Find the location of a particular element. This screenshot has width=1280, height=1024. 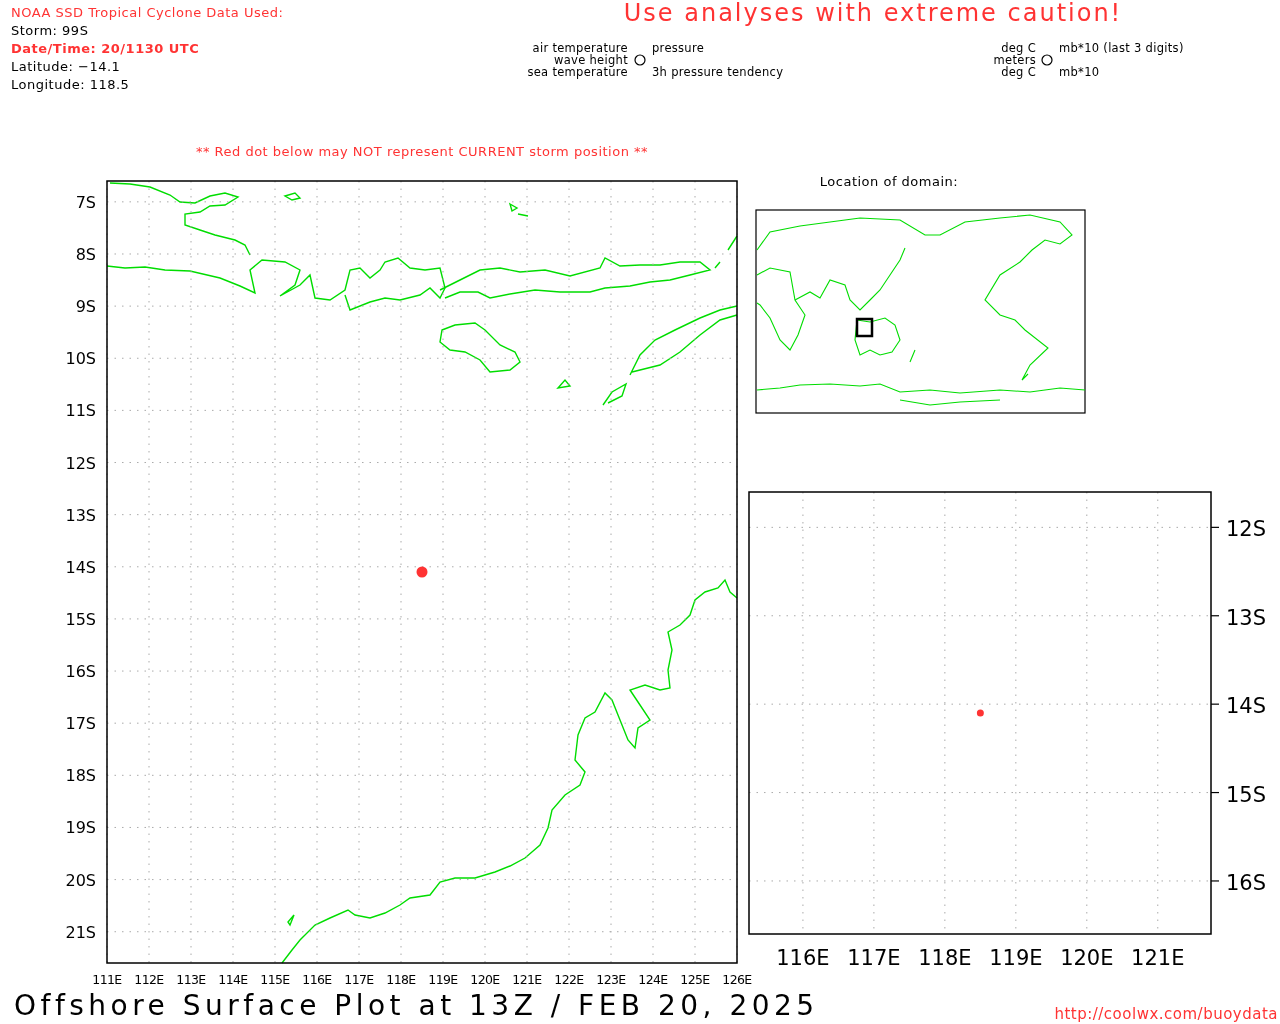

longitude-tick-label: 114E is located at coordinates (233, 979).